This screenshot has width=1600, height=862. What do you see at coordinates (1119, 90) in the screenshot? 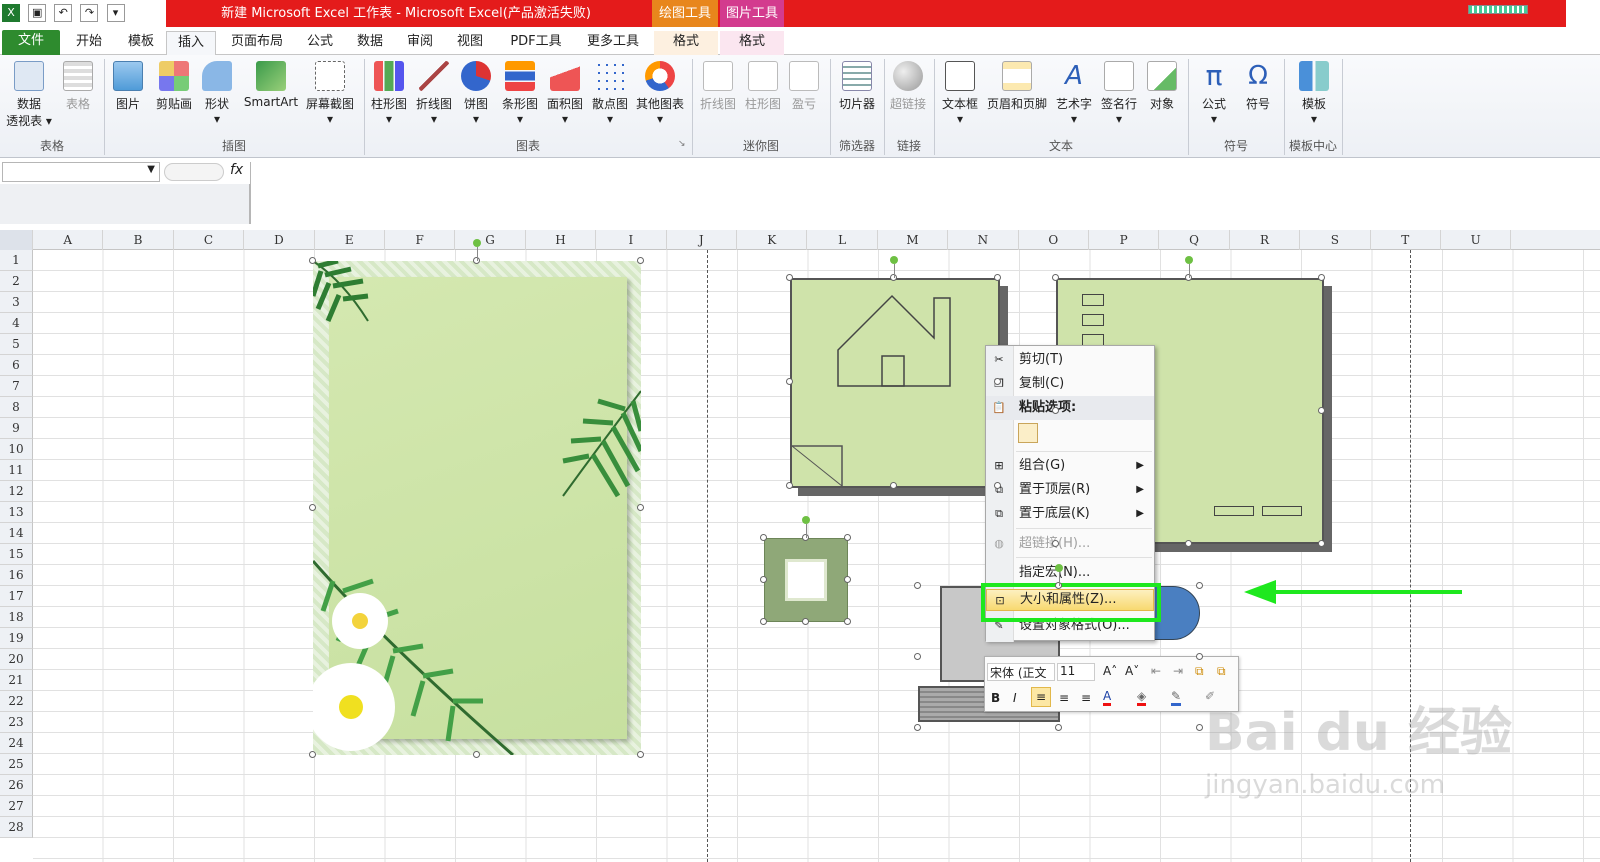
I see `signature-line-button: 签名行 ▾` at bounding box center [1119, 90].